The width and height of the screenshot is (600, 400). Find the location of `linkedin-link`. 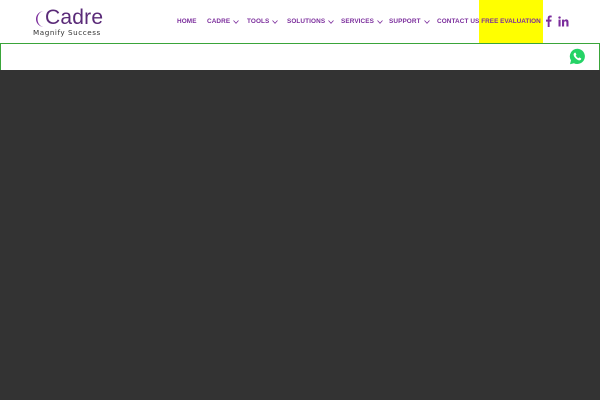

linkedin-link is located at coordinates (563, 21).